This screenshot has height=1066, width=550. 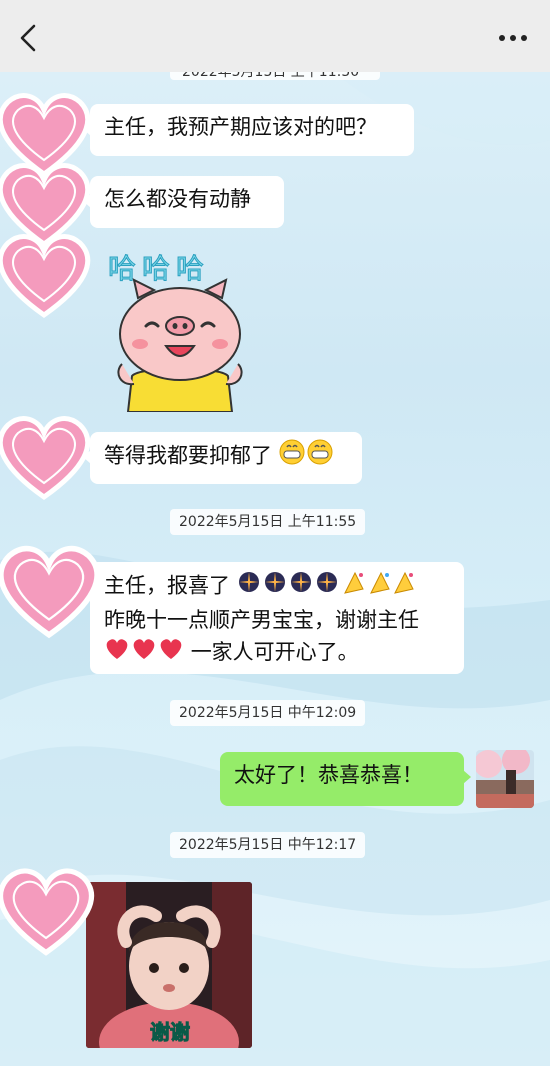 What do you see at coordinates (274, 652) in the screenshot?
I see `message-text: 一家人可开心了。` at bounding box center [274, 652].